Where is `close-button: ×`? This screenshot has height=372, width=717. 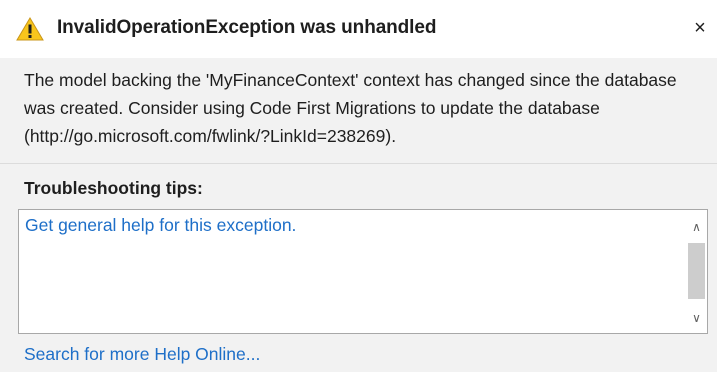 close-button: × is located at coordinates (700, 28).